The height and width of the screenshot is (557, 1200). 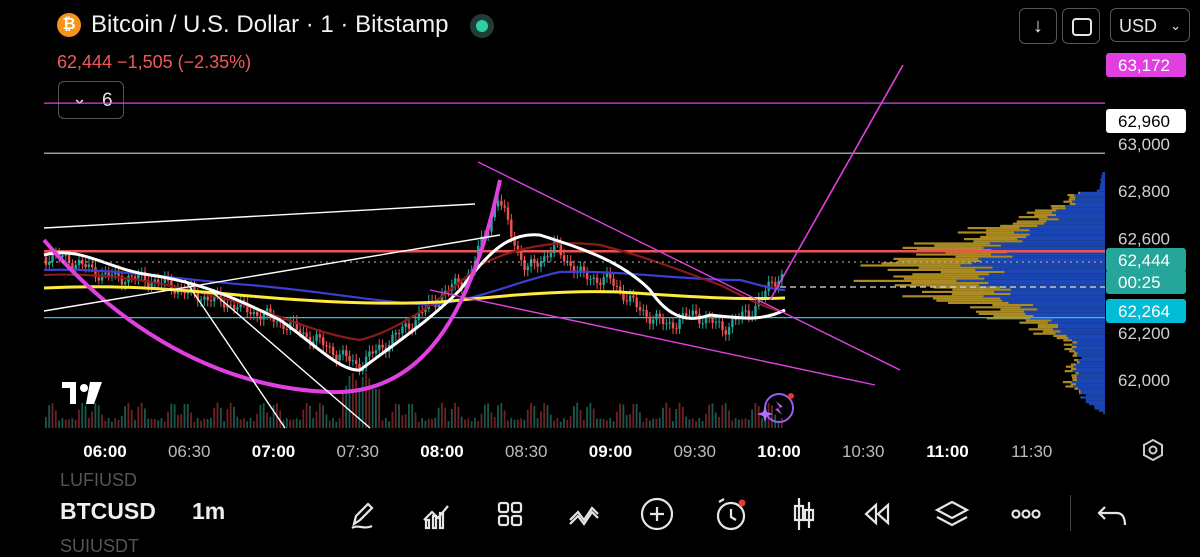 I want to click on settings-icon, so click(x=1153, y=450).